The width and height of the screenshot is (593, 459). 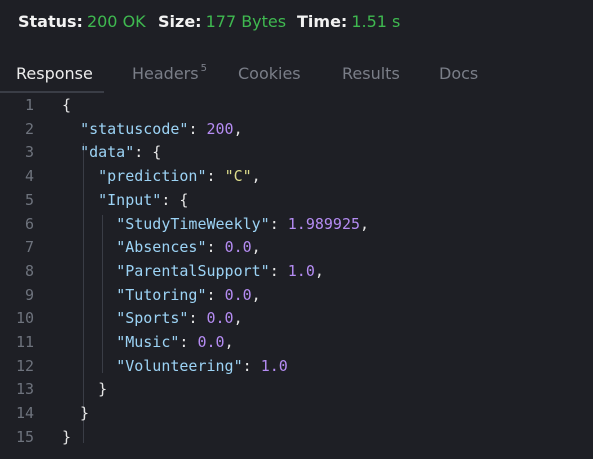 I want to click on code-token-key: "Music", so click(x=148, y=342).